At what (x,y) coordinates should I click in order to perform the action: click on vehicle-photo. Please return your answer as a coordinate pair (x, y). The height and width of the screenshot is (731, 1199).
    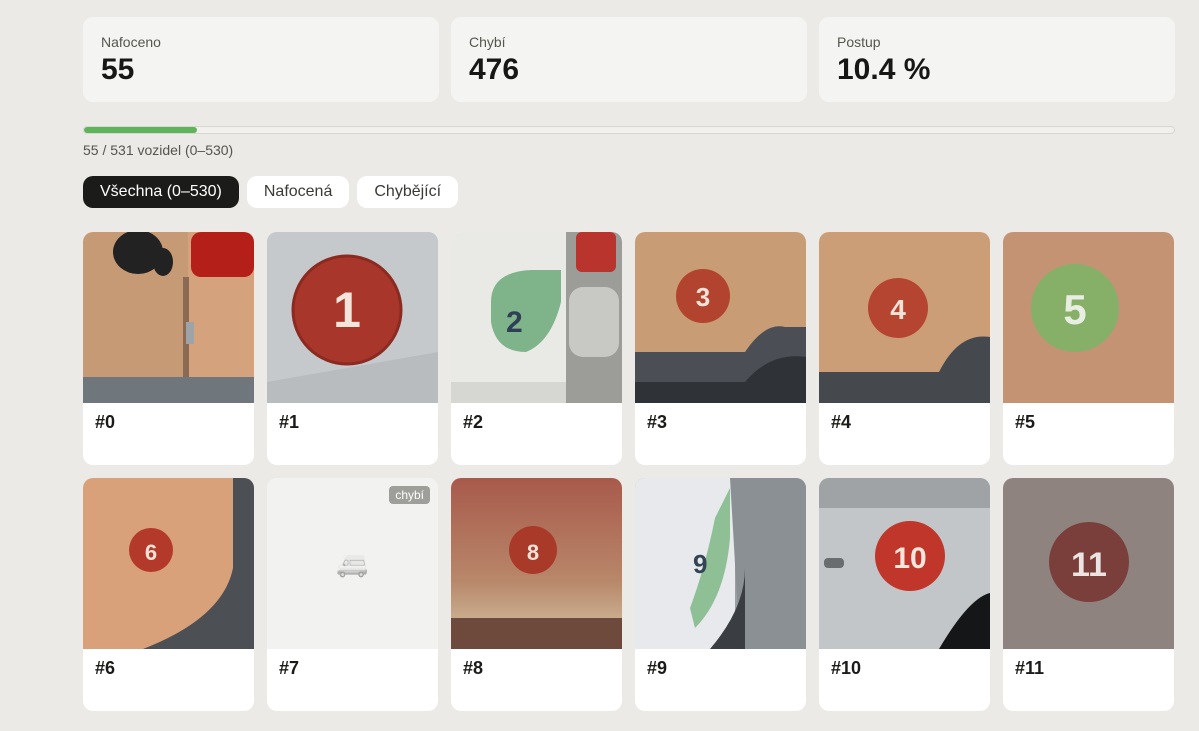
    Looking at the image, I should click on (168, 317).